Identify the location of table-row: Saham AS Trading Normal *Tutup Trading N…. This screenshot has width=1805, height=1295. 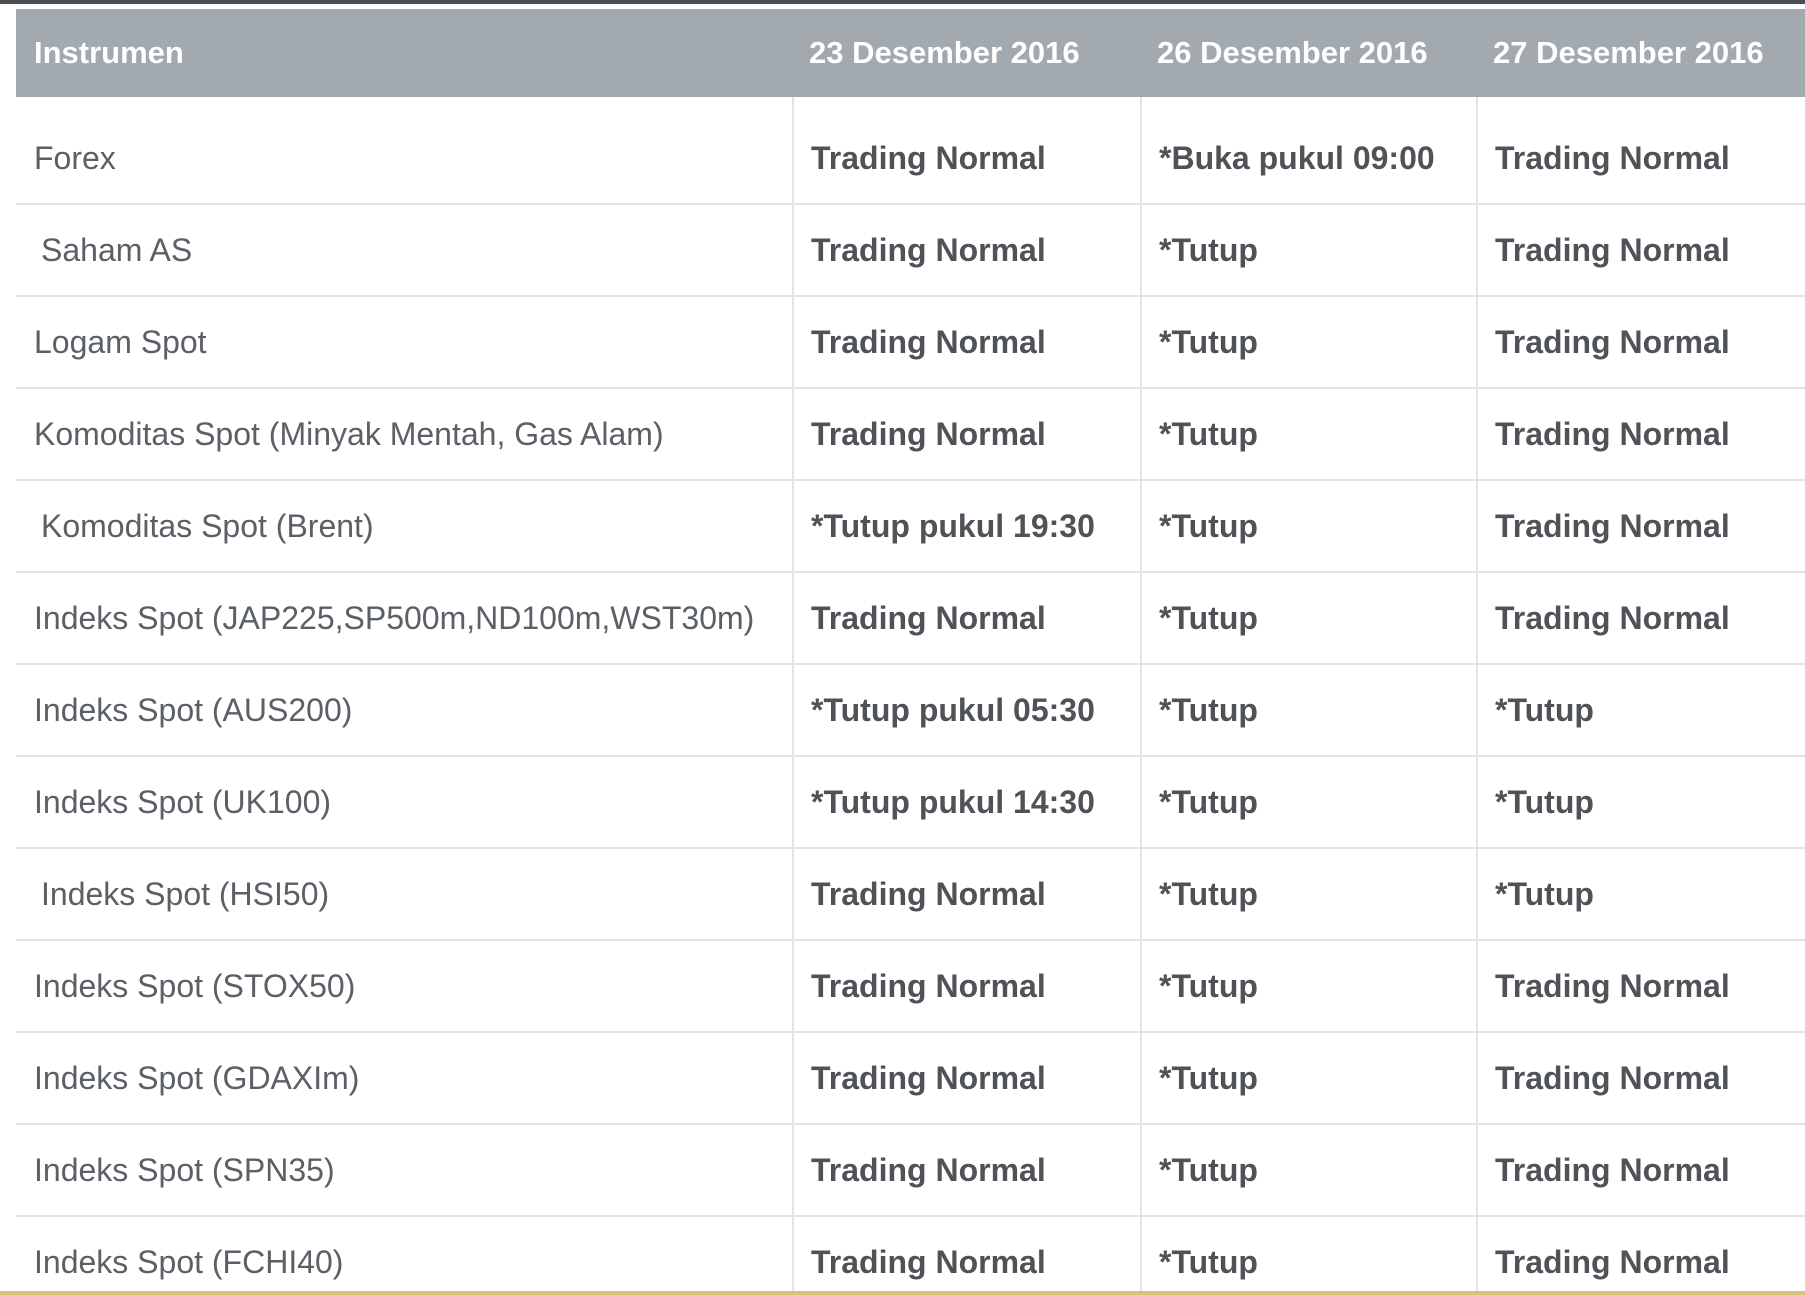
(910, 251).